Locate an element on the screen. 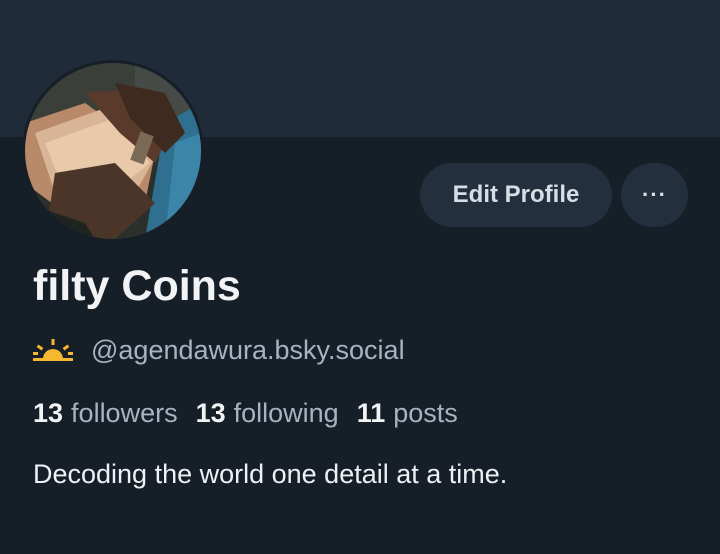 This screenshot has width=720, height=554. profile-bio: Decoding the world one detail at a time. is located at coordinates (270, 474).